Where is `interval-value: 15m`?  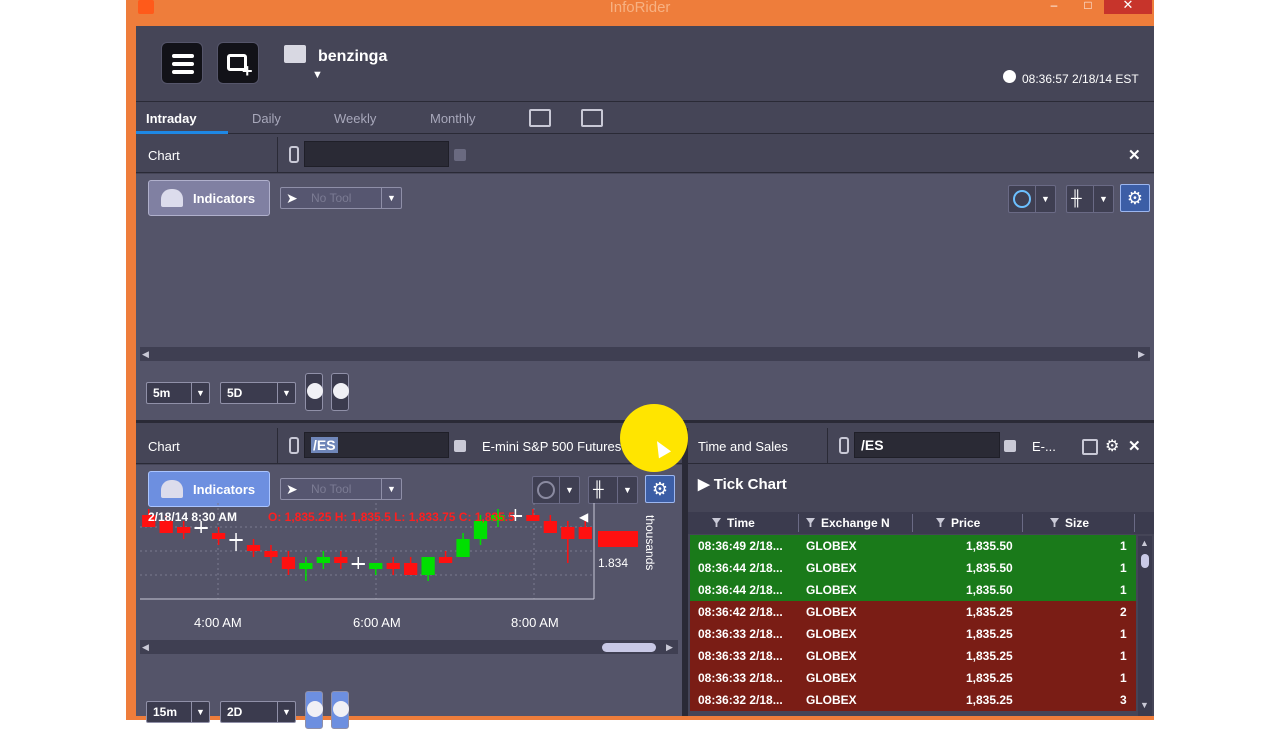 interval-value: 15m is located at coordinates (165, 712).